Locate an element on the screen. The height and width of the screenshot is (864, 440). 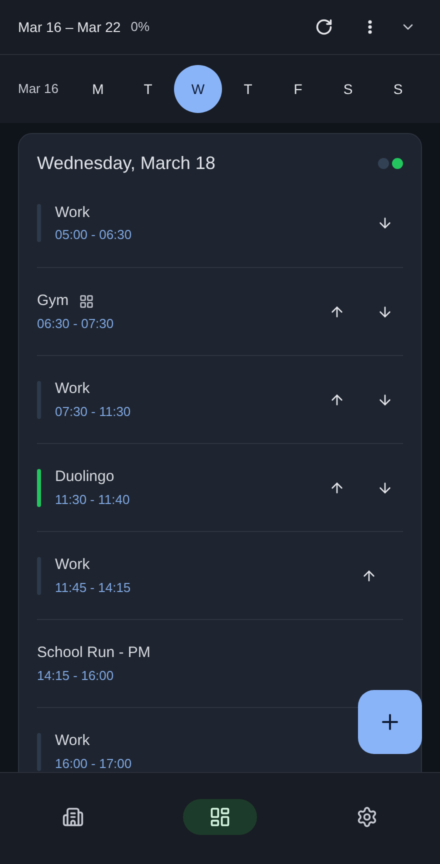
entry-time: 11:30 - 11:40 is located at coordinates (93, 499).